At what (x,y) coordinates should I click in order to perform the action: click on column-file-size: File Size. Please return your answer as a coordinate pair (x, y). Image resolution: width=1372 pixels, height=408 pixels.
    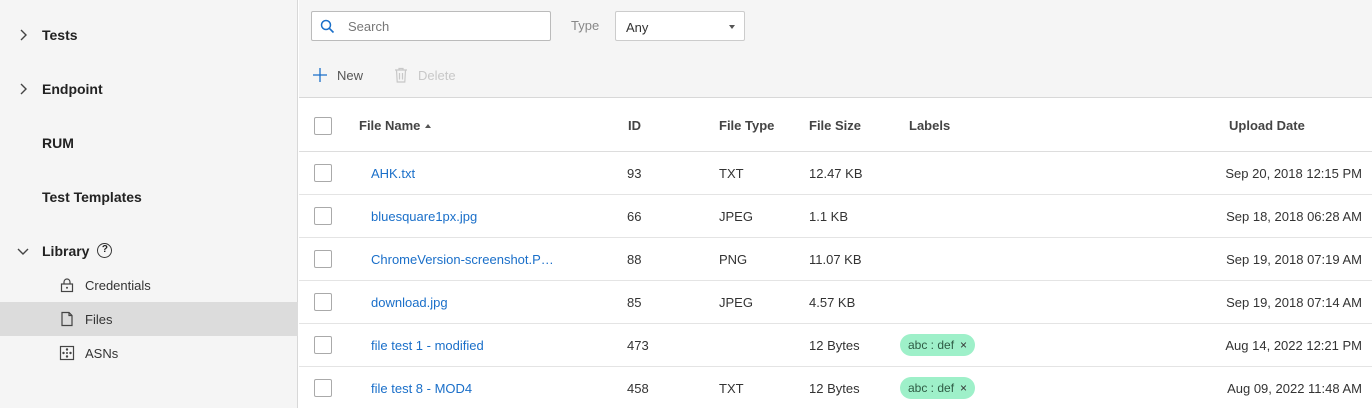
    Looking at the image, I should click on (835, 125).